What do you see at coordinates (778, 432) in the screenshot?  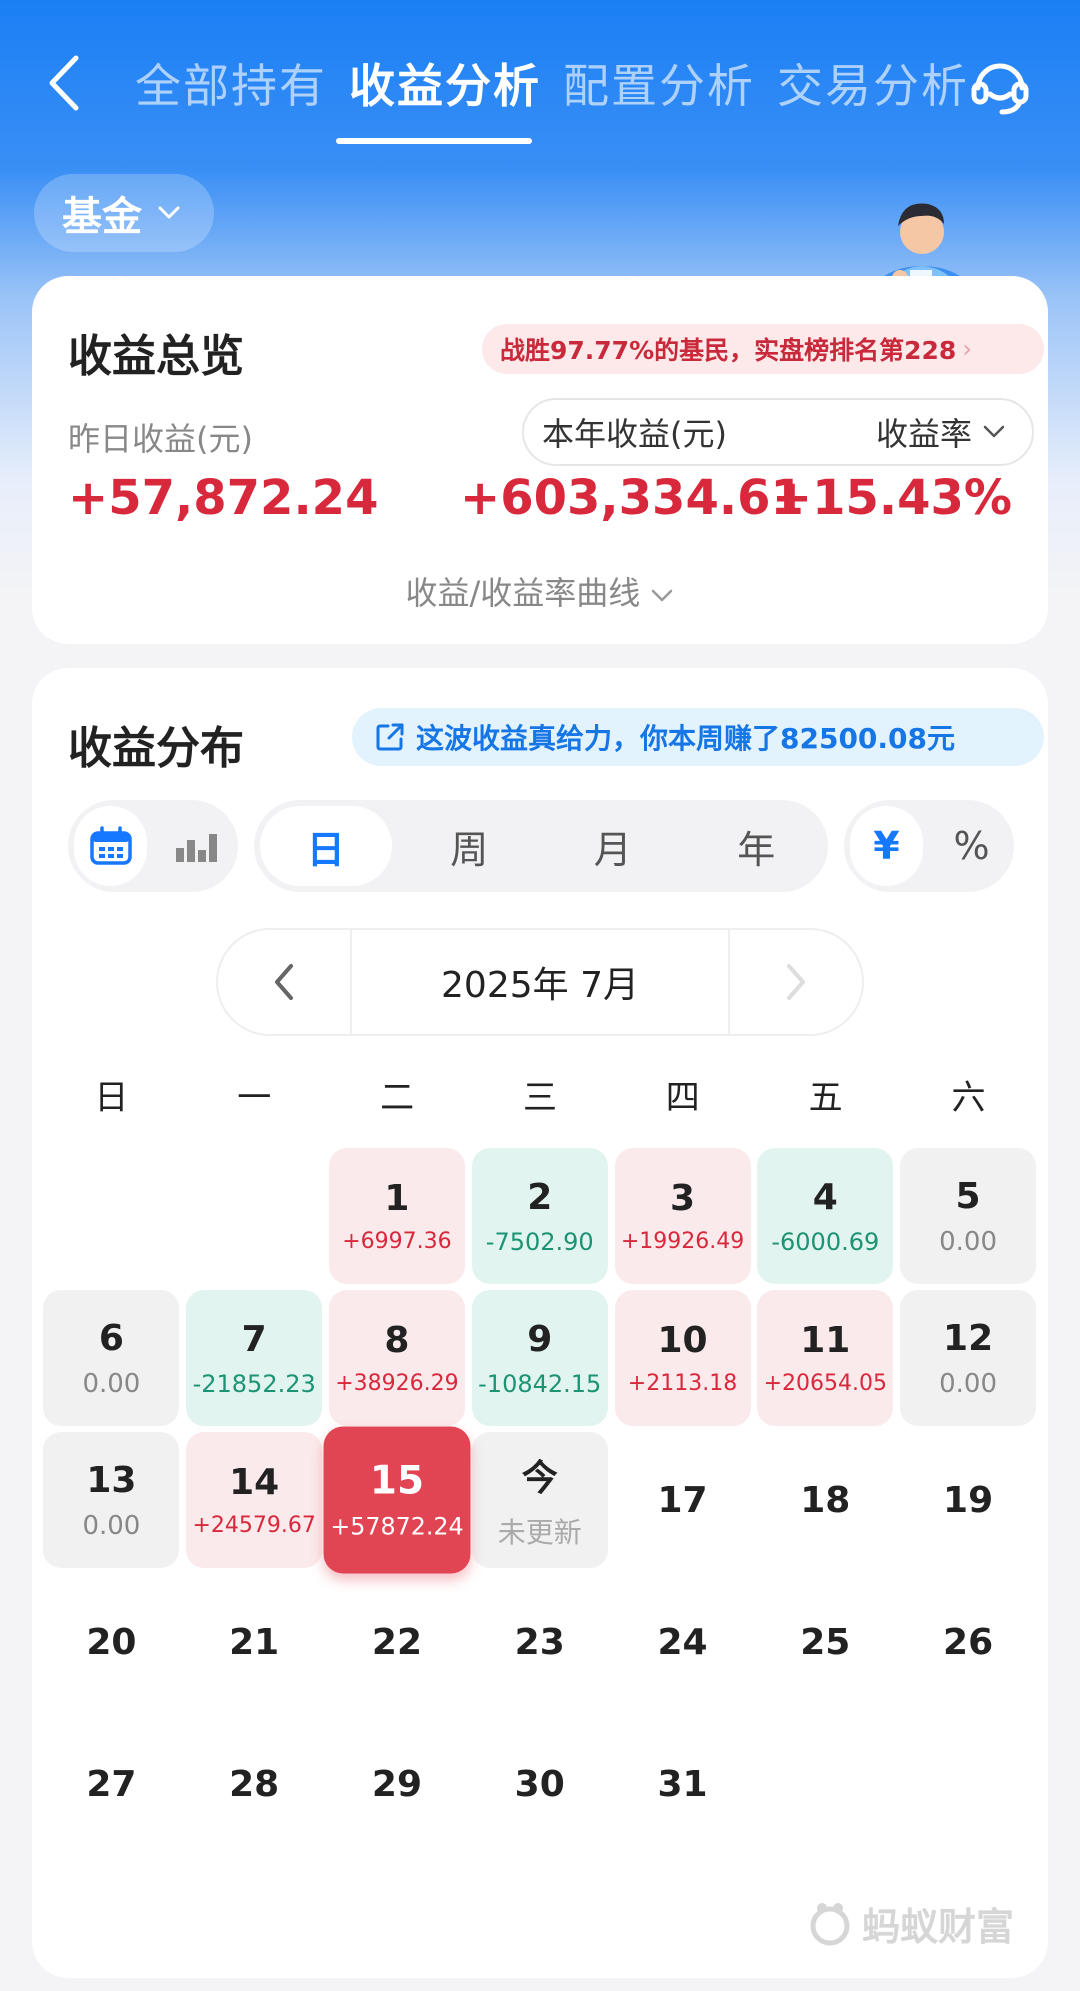 I see `year-earnings-selector: 本年收益(元) 收益率` at bounding box center [778, 432].